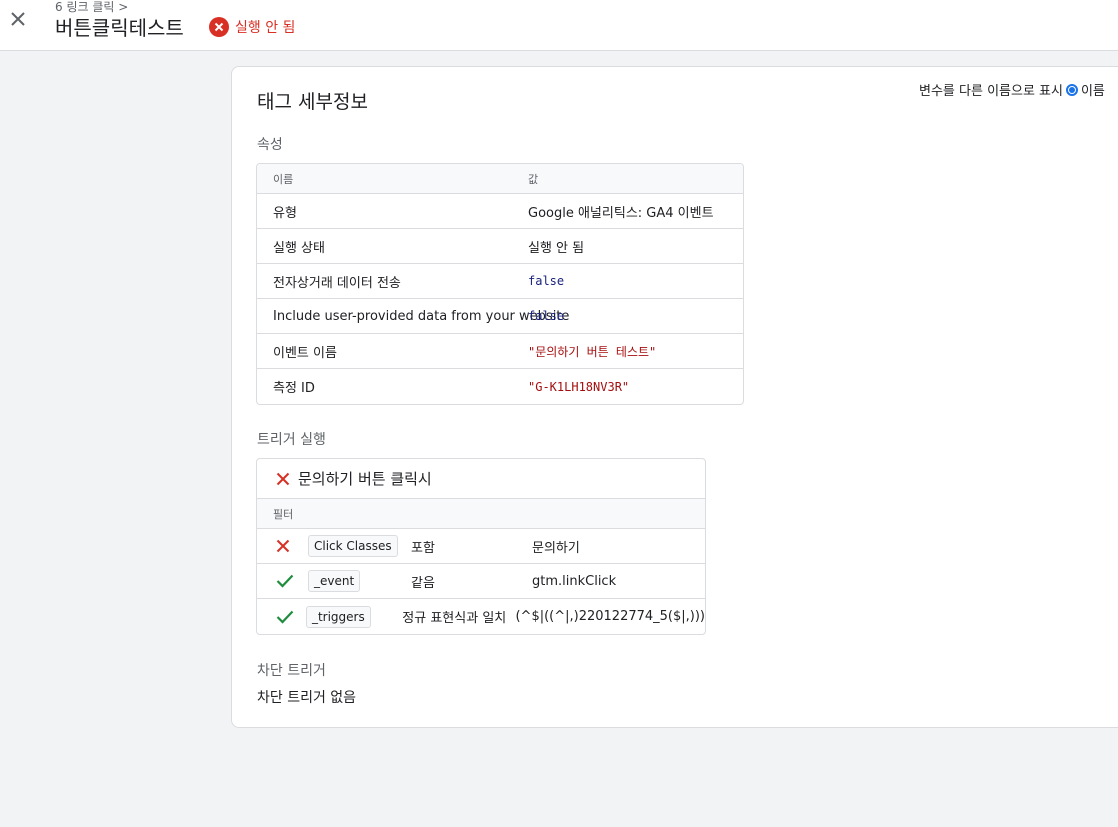 This screenshot has height=827, width=1118. I want to click on filter-value: (^$|((^|,)220122774_5($|,))), so click(610, 616).